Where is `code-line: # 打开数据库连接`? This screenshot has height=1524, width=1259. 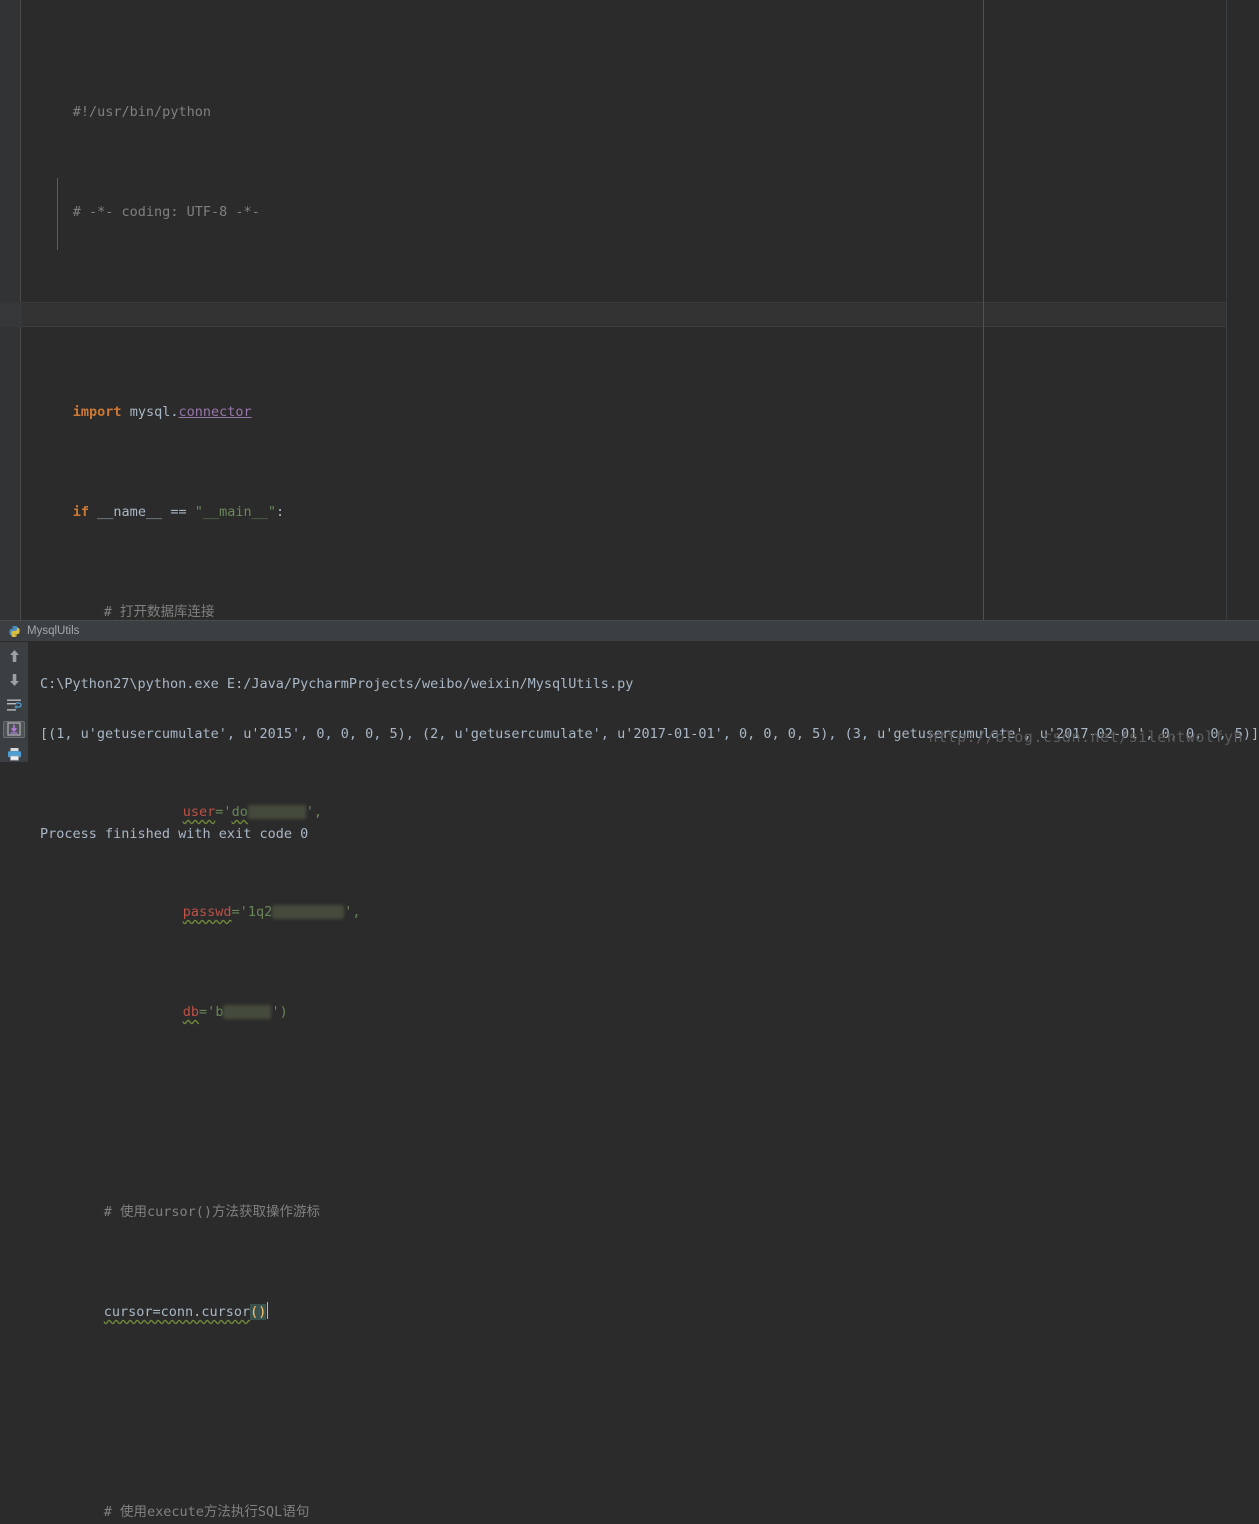
code-line: # 打开数据库连接 is located at coordinates (624, 597).